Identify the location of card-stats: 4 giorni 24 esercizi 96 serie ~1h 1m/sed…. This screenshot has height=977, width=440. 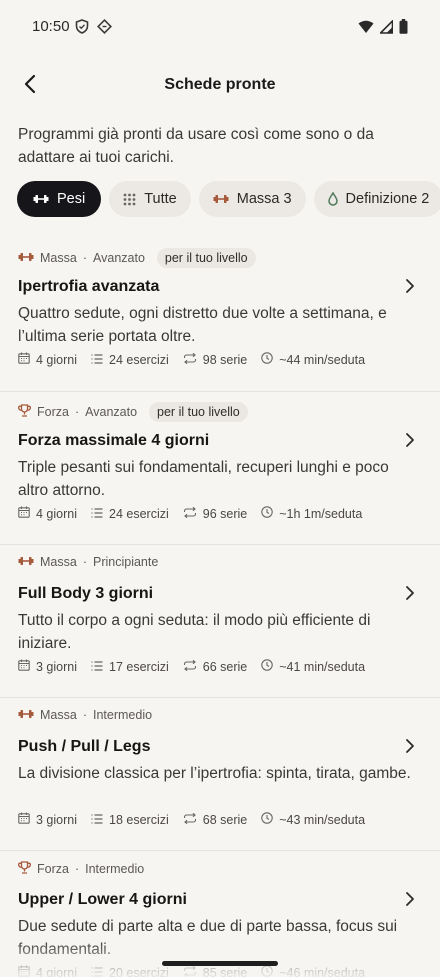
(197, 513).